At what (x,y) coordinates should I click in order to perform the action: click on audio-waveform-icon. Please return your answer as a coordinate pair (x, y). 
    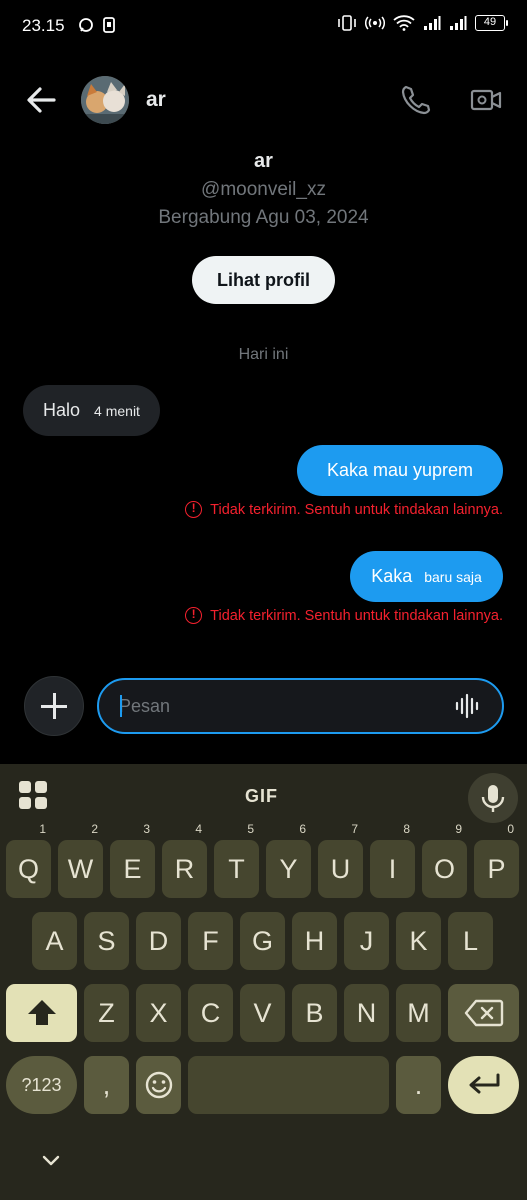
    Looking at the image, I should click on (467, 706).